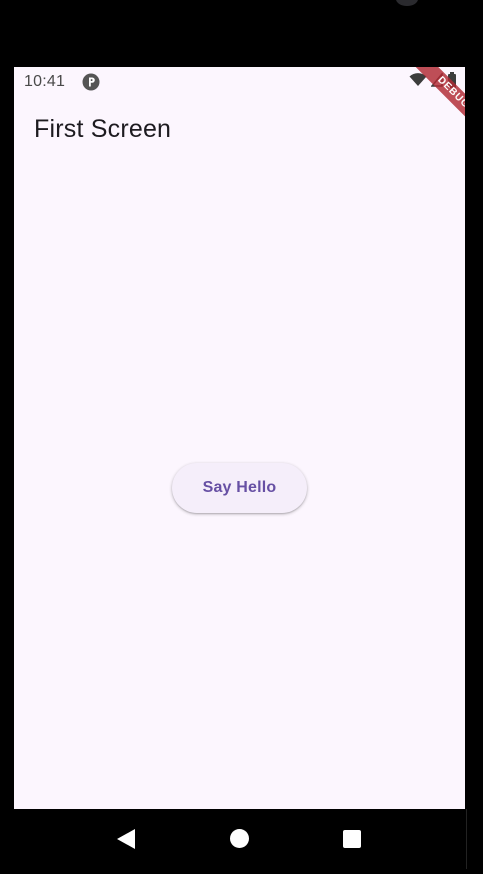 Image resolution: width=483 pixels, height=874 pixels. Describe the element at coordinates (407, 3) in the screenshot. I see `camera-cutout` at that location.